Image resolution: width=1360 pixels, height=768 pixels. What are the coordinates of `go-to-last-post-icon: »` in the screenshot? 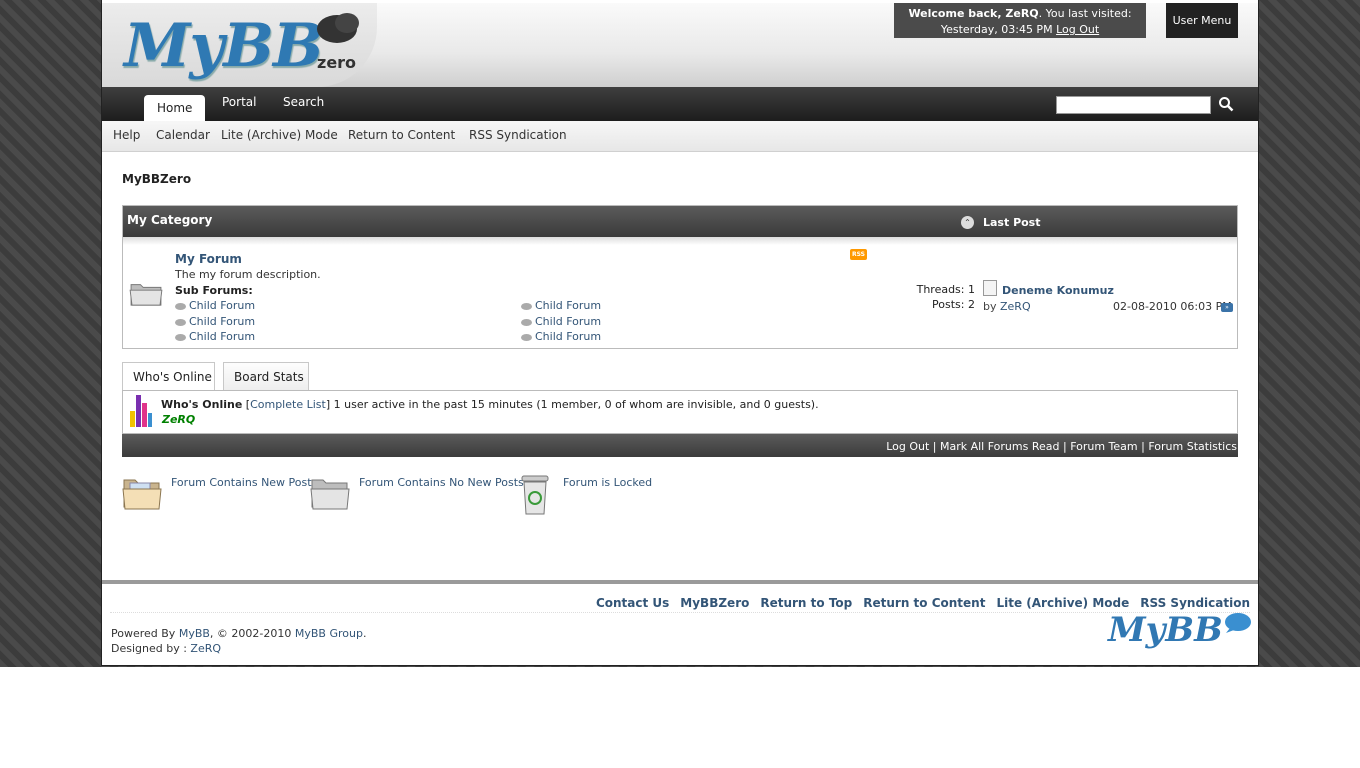 It's located at (1227, 307).